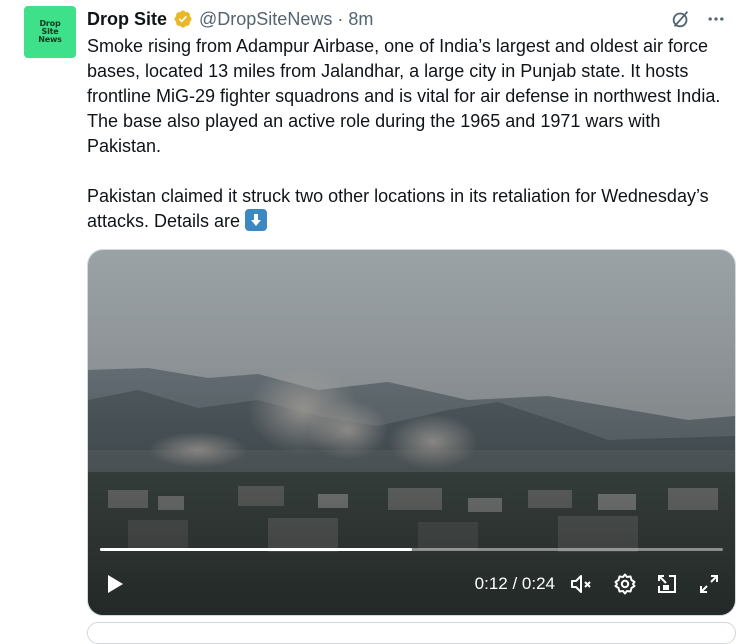 The width and height of the screenshot is (742, 644). Describe the element at coordinates (360, 19) in the screenshot. I see `timestamp: 8m` at that location.